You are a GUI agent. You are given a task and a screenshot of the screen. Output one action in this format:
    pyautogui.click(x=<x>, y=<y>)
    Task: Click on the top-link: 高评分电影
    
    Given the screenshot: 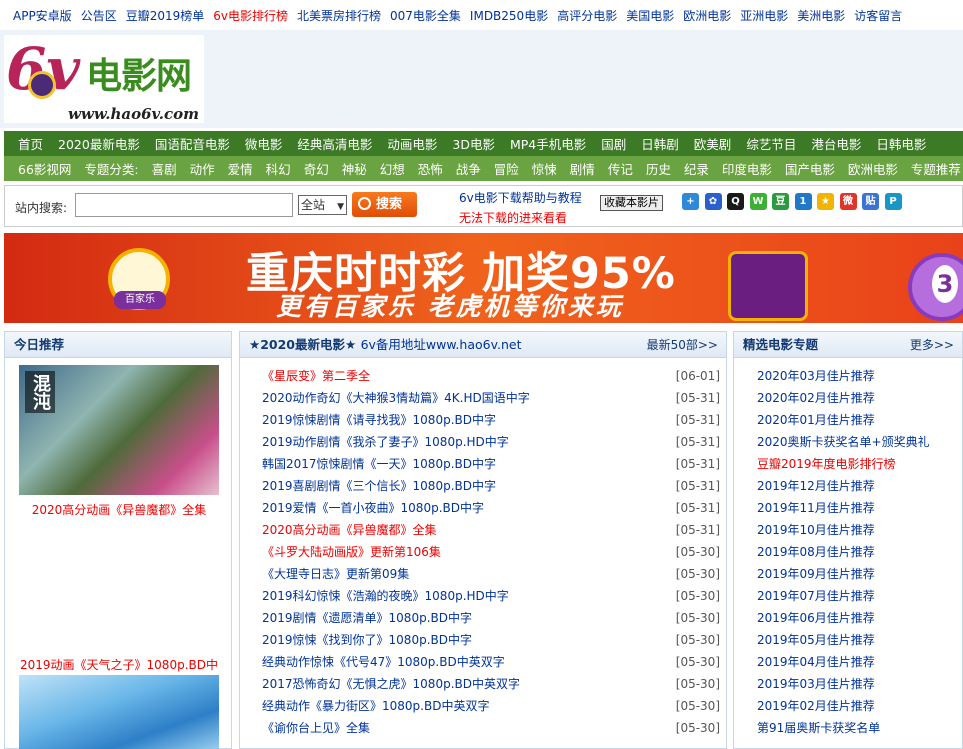 What is the action you would take?
    pyautogui.click(x=587, y=15)
    